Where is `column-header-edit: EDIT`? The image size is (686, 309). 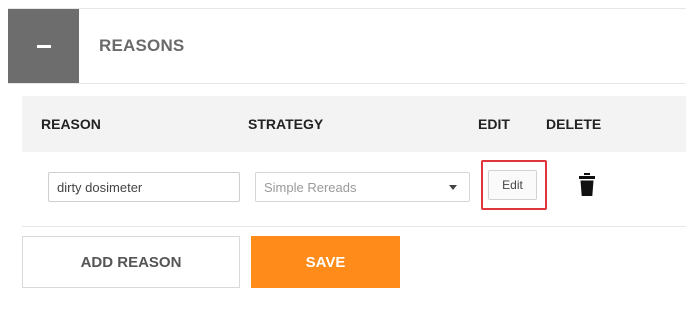
column-header-edit: EDIT is located at coordinates (494, 124).